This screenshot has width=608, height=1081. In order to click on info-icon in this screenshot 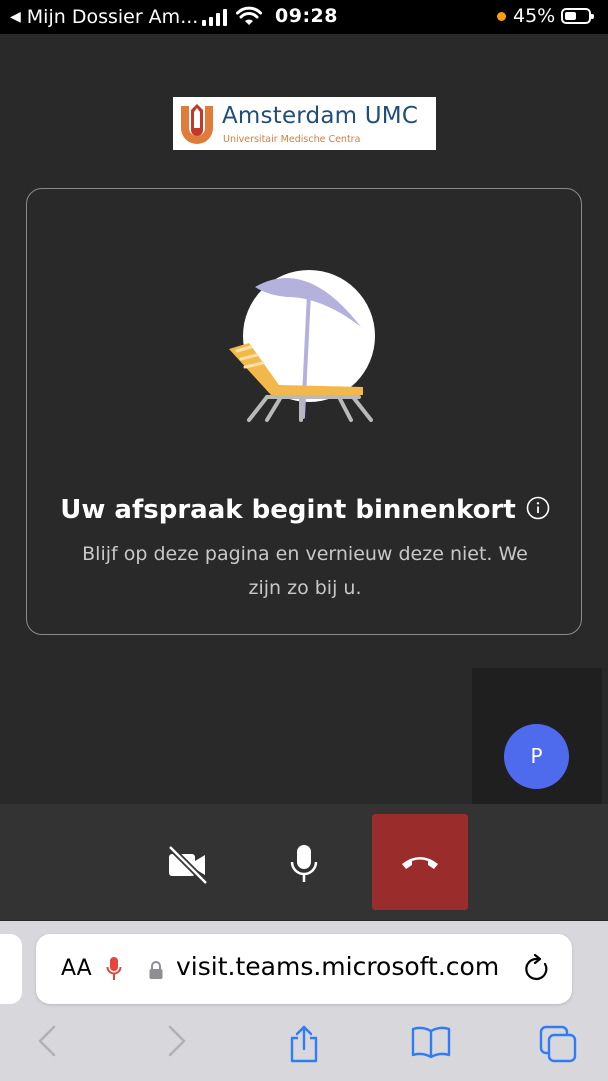, I will do `click(538, 508)`.